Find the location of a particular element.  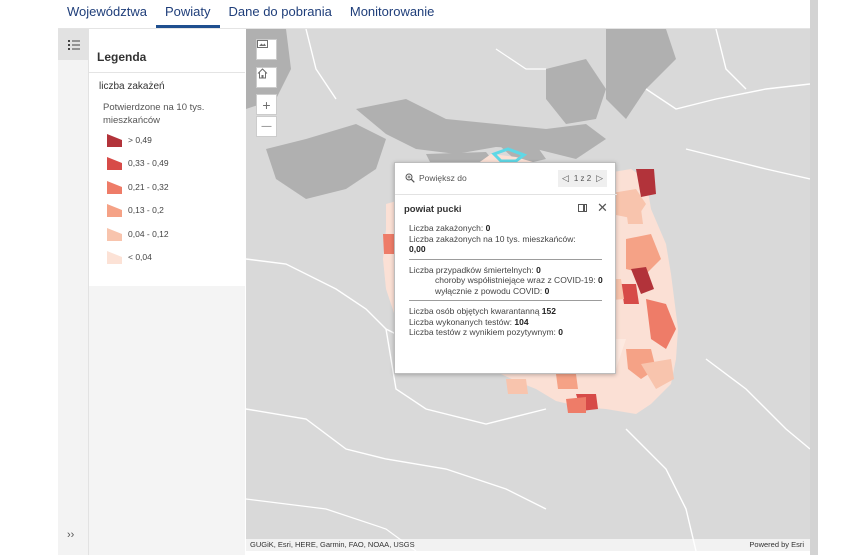

expand-panel-icon: ›› is located at coordinates (70, 535).